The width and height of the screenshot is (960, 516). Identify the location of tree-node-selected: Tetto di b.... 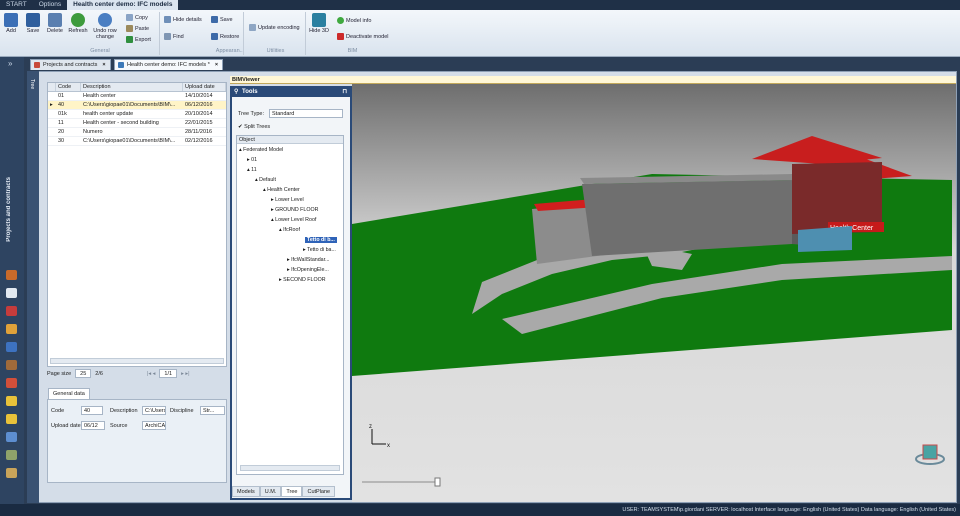
(321, 240).